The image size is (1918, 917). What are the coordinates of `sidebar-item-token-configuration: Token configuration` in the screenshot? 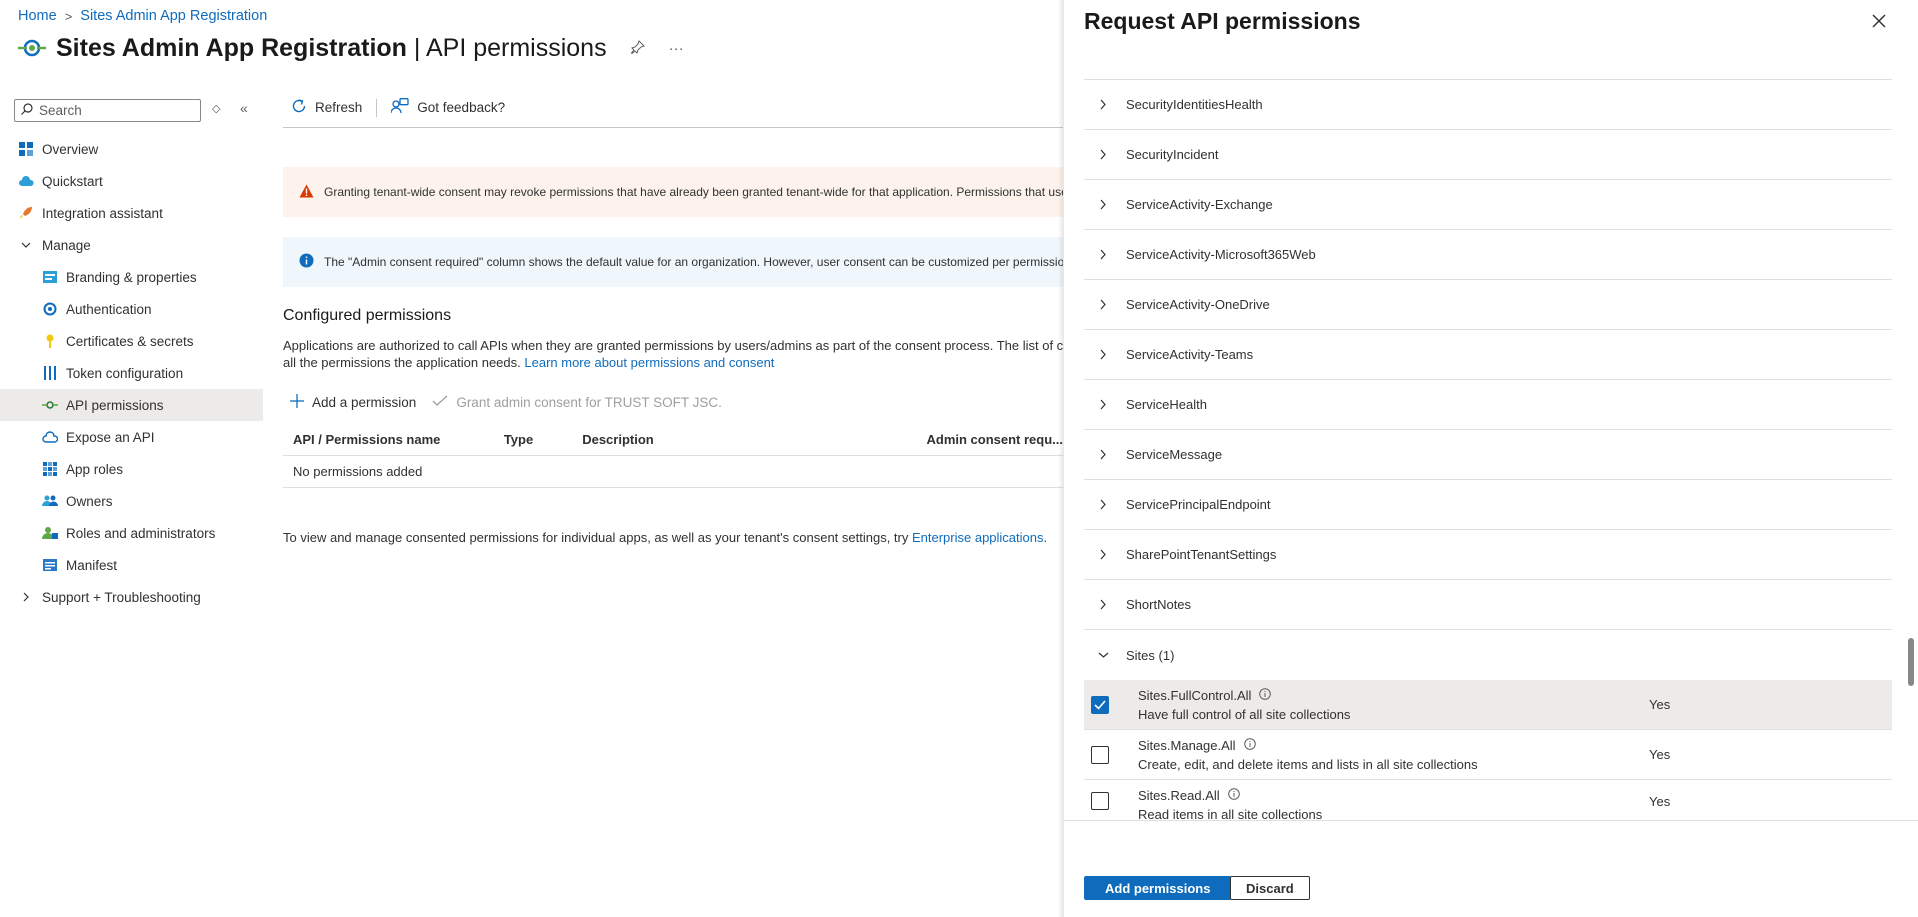 It's located at (131, 373).